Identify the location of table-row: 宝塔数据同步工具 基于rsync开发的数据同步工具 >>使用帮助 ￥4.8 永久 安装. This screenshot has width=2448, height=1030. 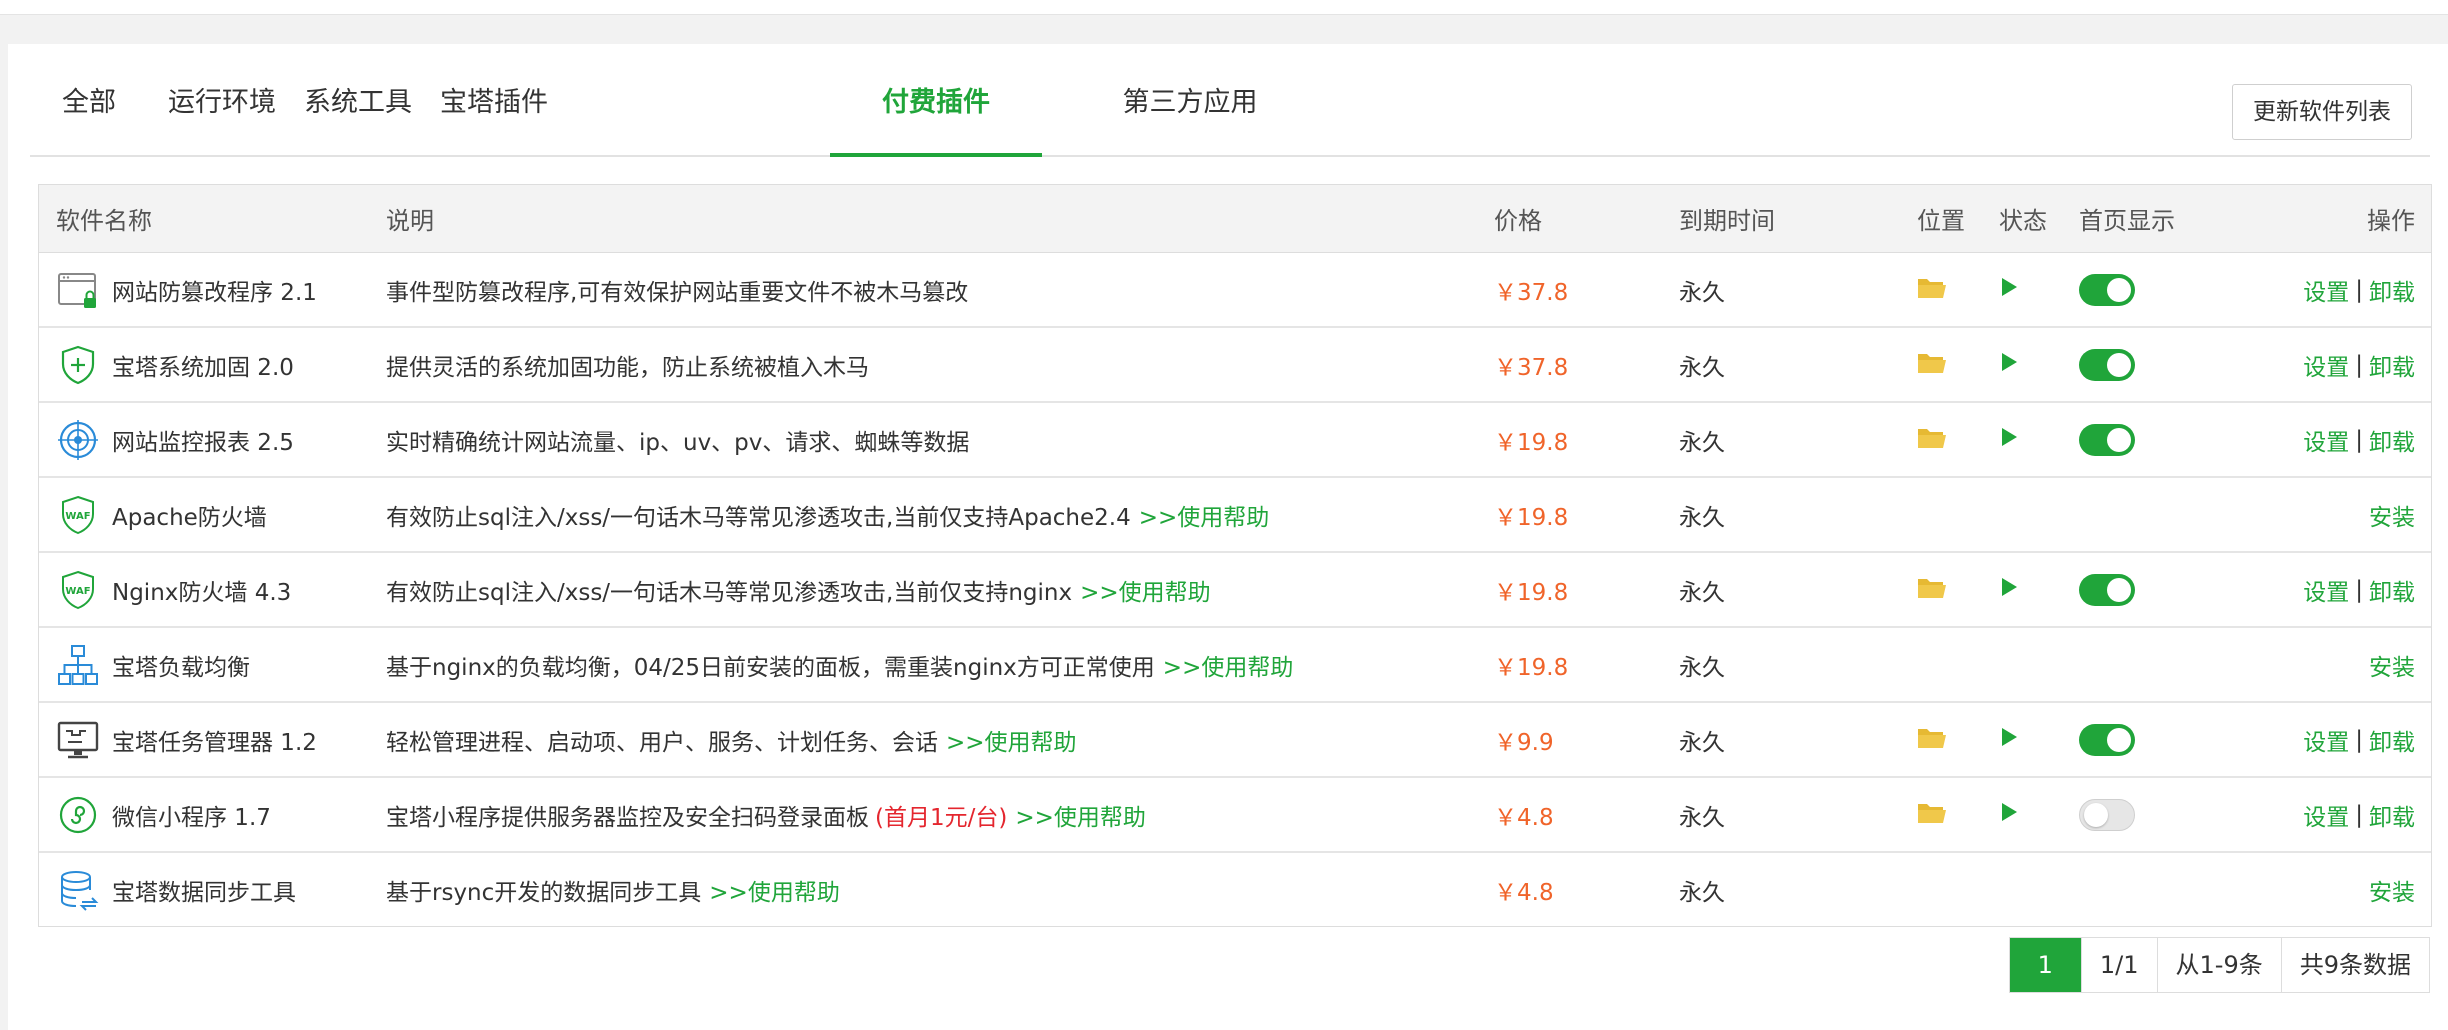
(1235, 889).